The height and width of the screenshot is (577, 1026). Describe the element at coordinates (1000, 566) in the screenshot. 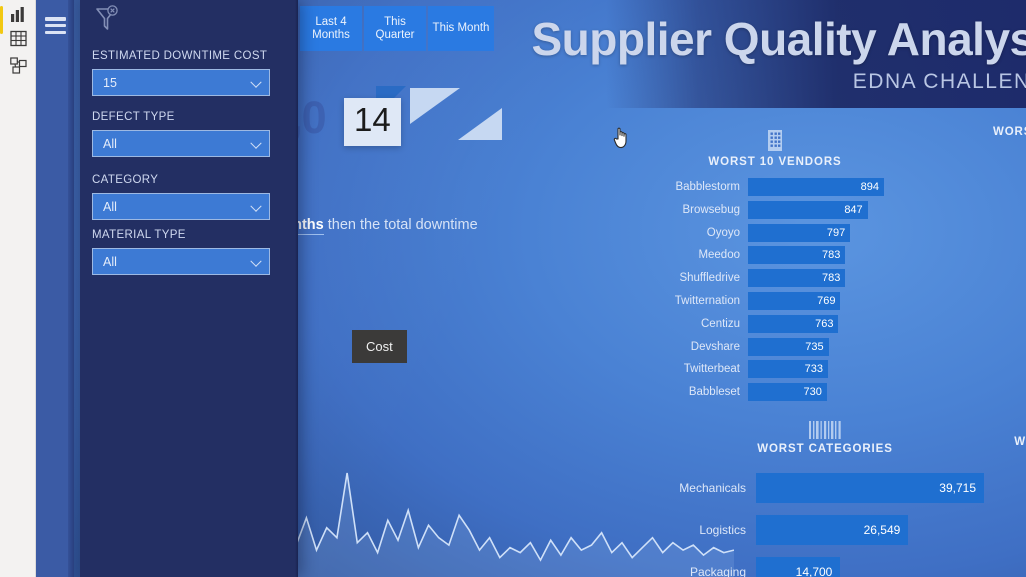

I see `material-row: Batteries` at that location.